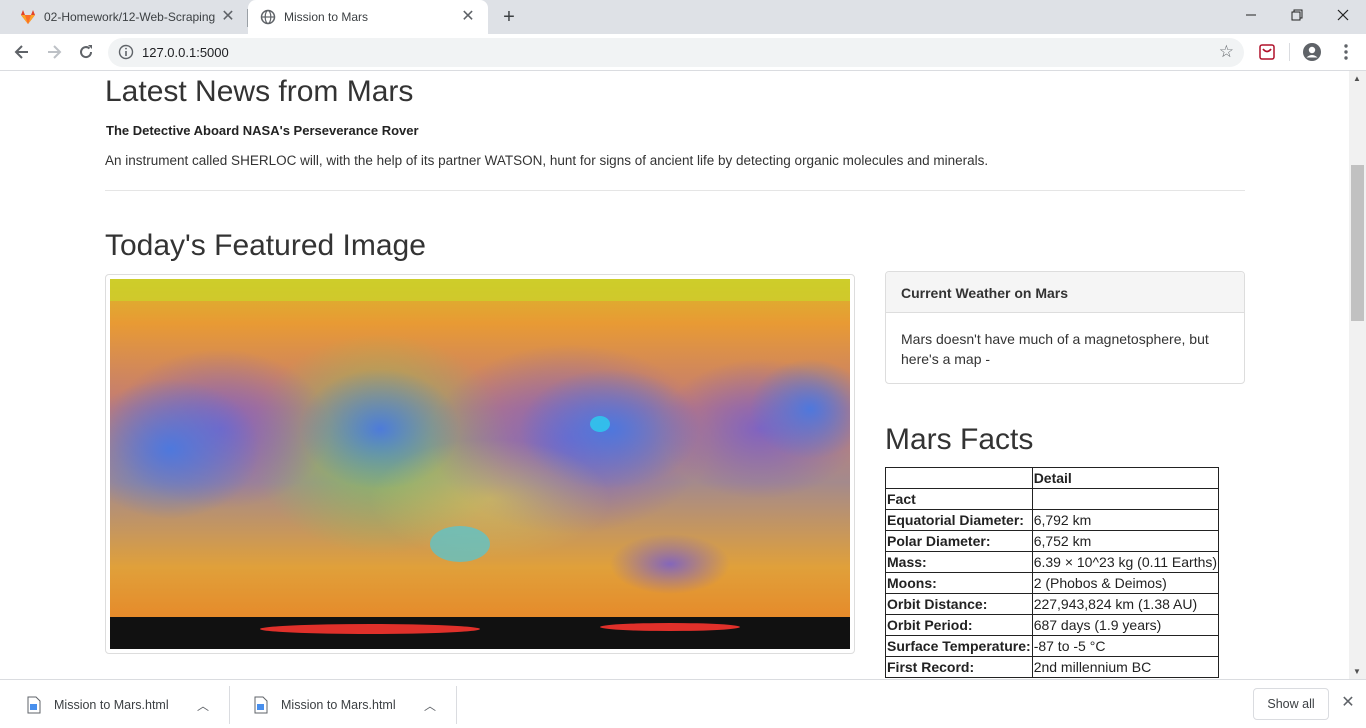 This screenshot has width=1366, height=728. I want to click on scrollbar-thumb, so click(1357, 243).